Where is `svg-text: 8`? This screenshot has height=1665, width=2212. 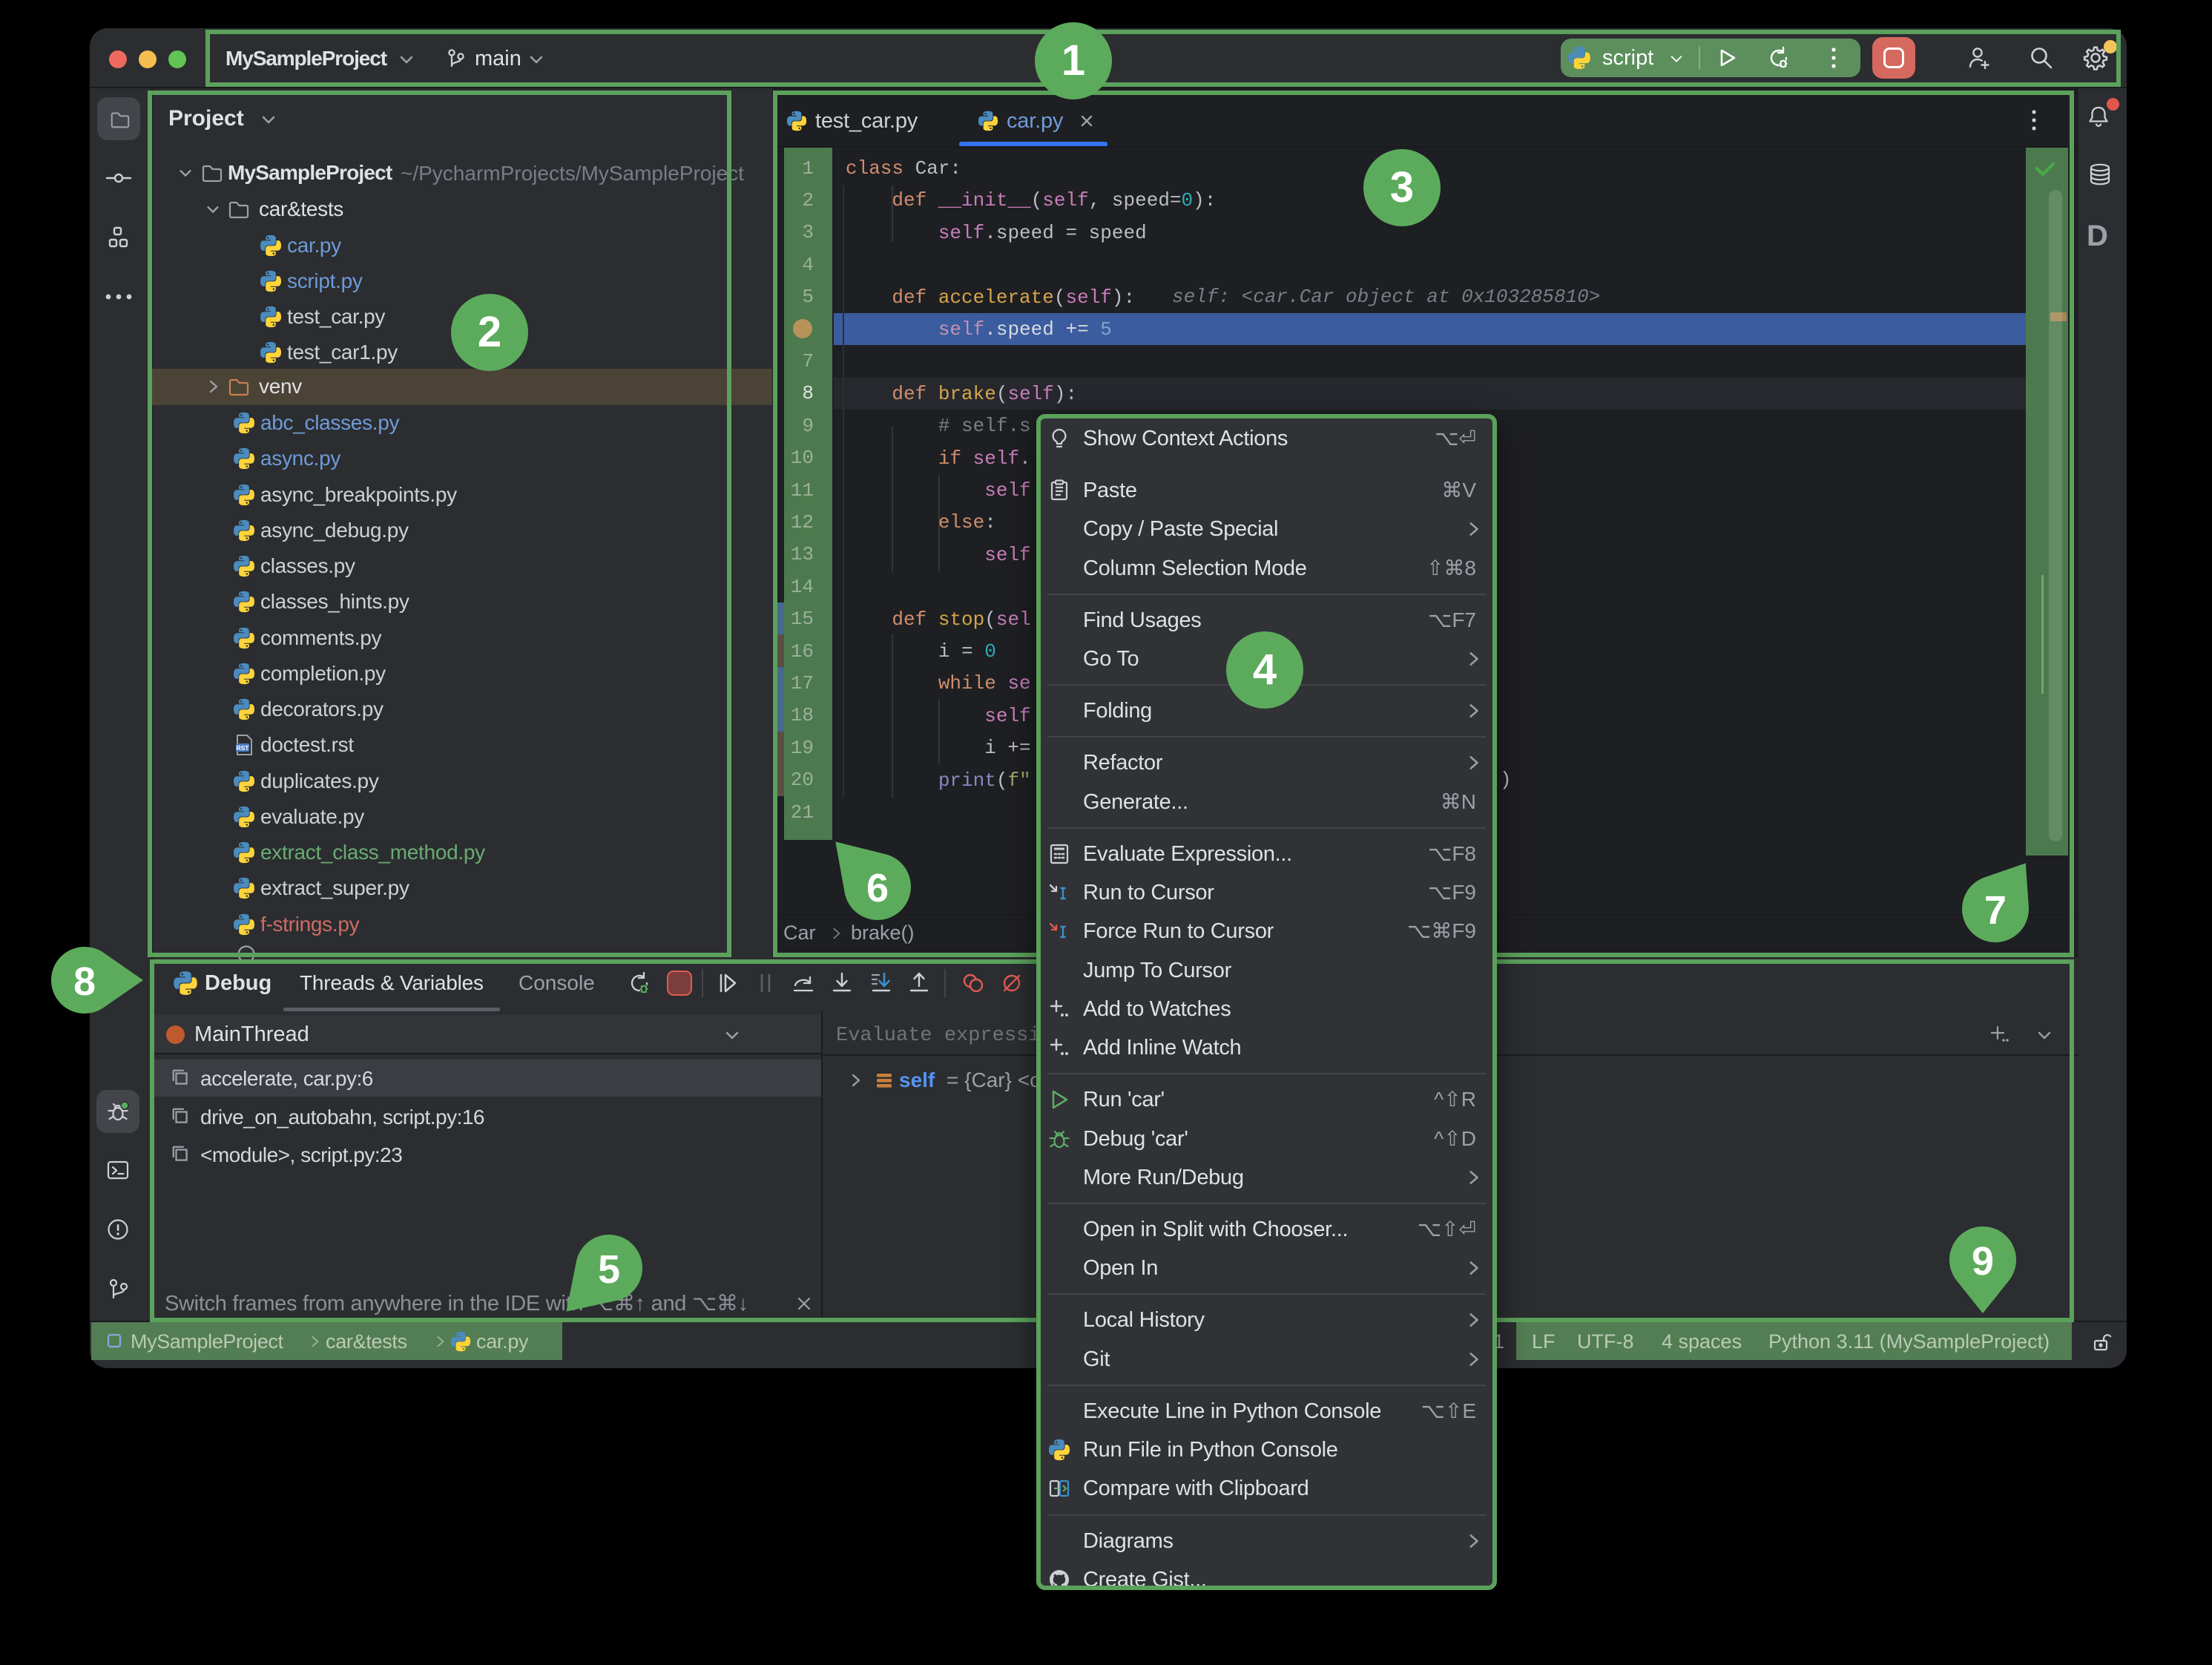
svg-text: 8 is located at coordinates (85, 981).